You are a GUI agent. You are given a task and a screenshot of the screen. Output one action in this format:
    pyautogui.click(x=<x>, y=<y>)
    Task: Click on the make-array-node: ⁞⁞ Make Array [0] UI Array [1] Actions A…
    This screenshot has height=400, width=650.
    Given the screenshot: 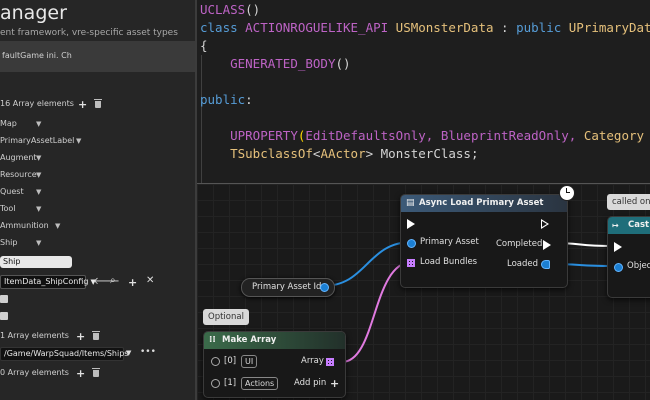 What is the action you would take?
    pyautogui.click(x=274, y=364)
    